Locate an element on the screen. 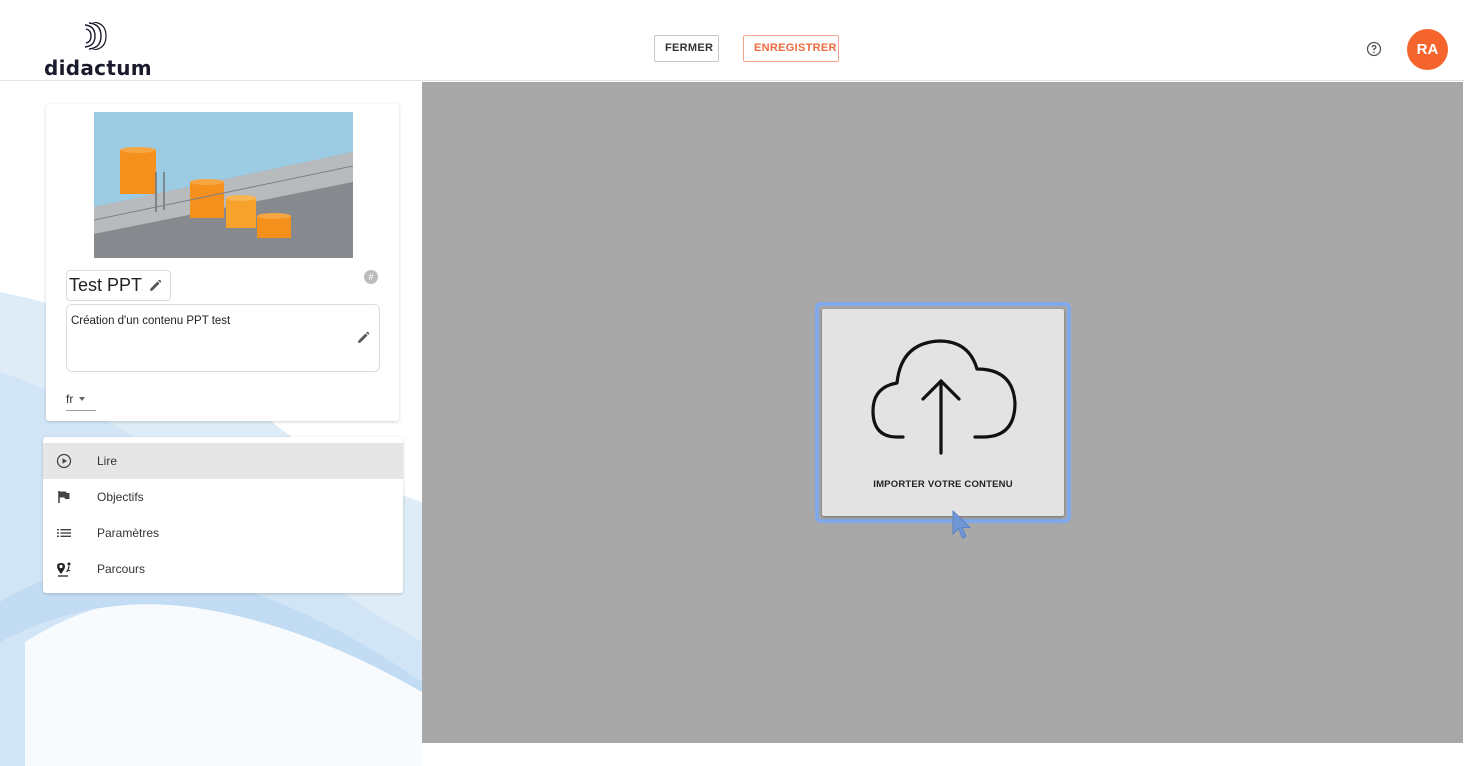 The height and width of the screenshot is (766, 1464). content-title: Test PPT is located at coordinates (106, 285).